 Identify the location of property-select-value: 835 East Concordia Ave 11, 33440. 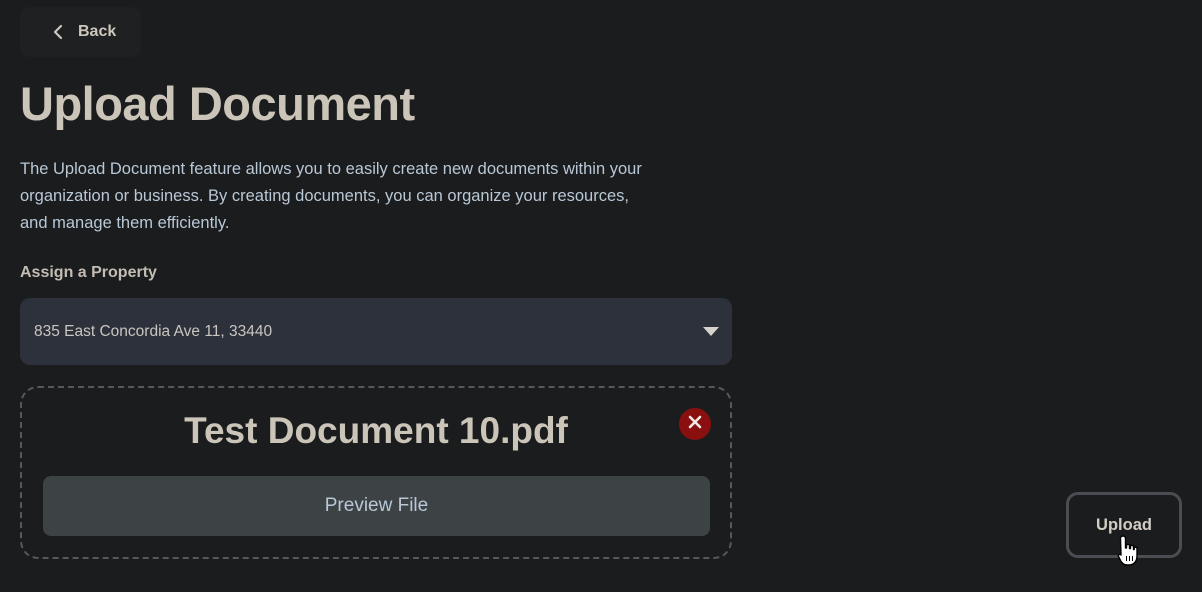
(153, 331).